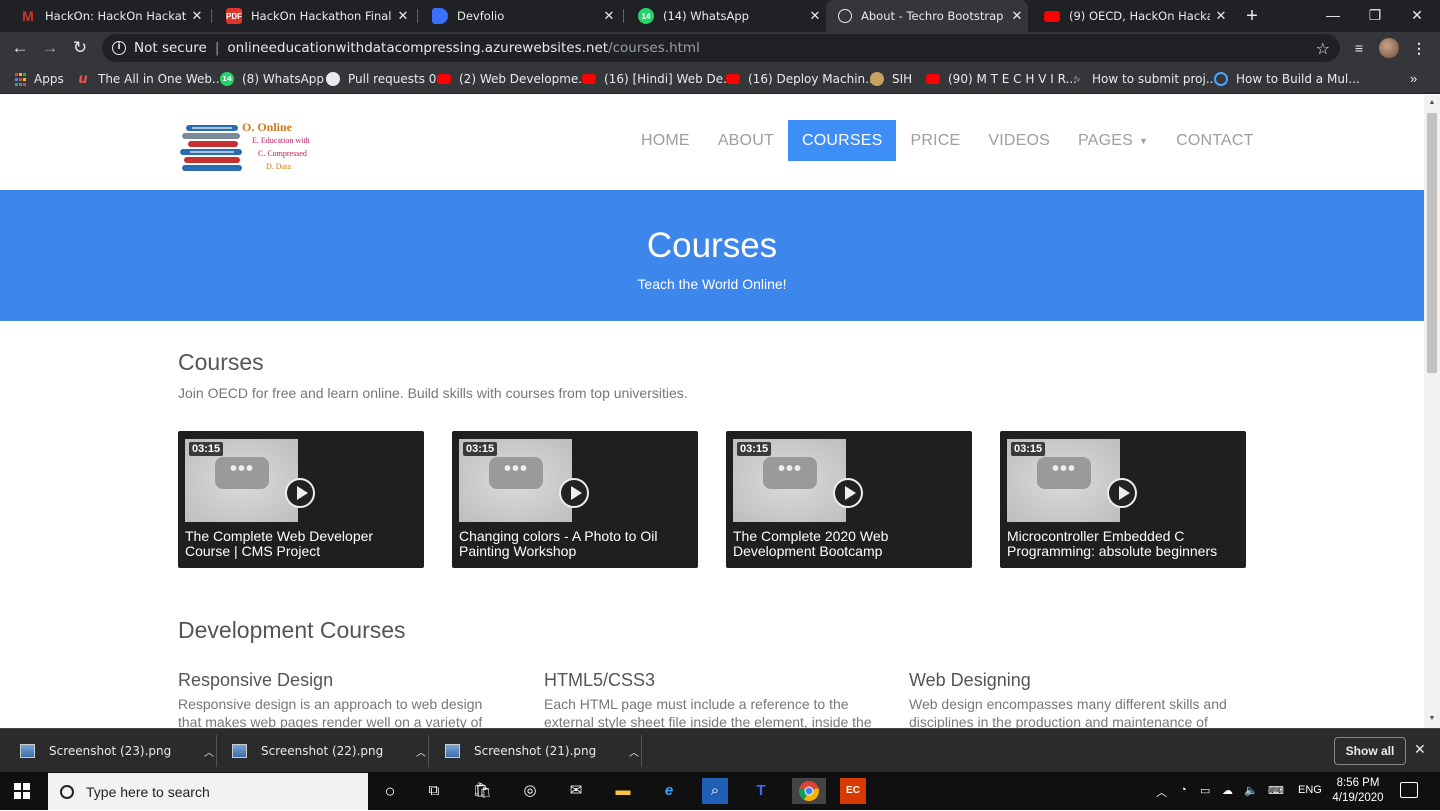 The width and height of the screenshot is (1440, 811). I want to click on windows-start-icon, so click(22, 791).